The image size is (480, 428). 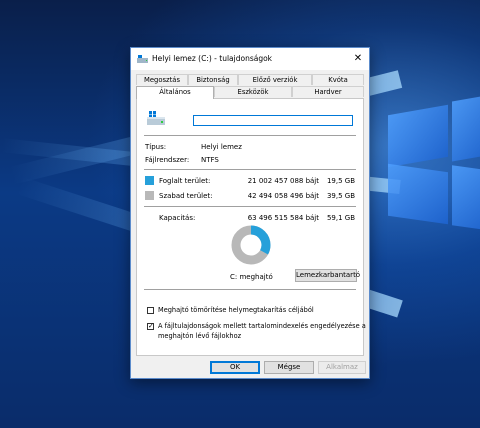 What do you see at coordinates (283, 181) in the screenshot?
I see `used-space-bytes: 21 002 457 088 bájt` at bounding box center [283, 181].